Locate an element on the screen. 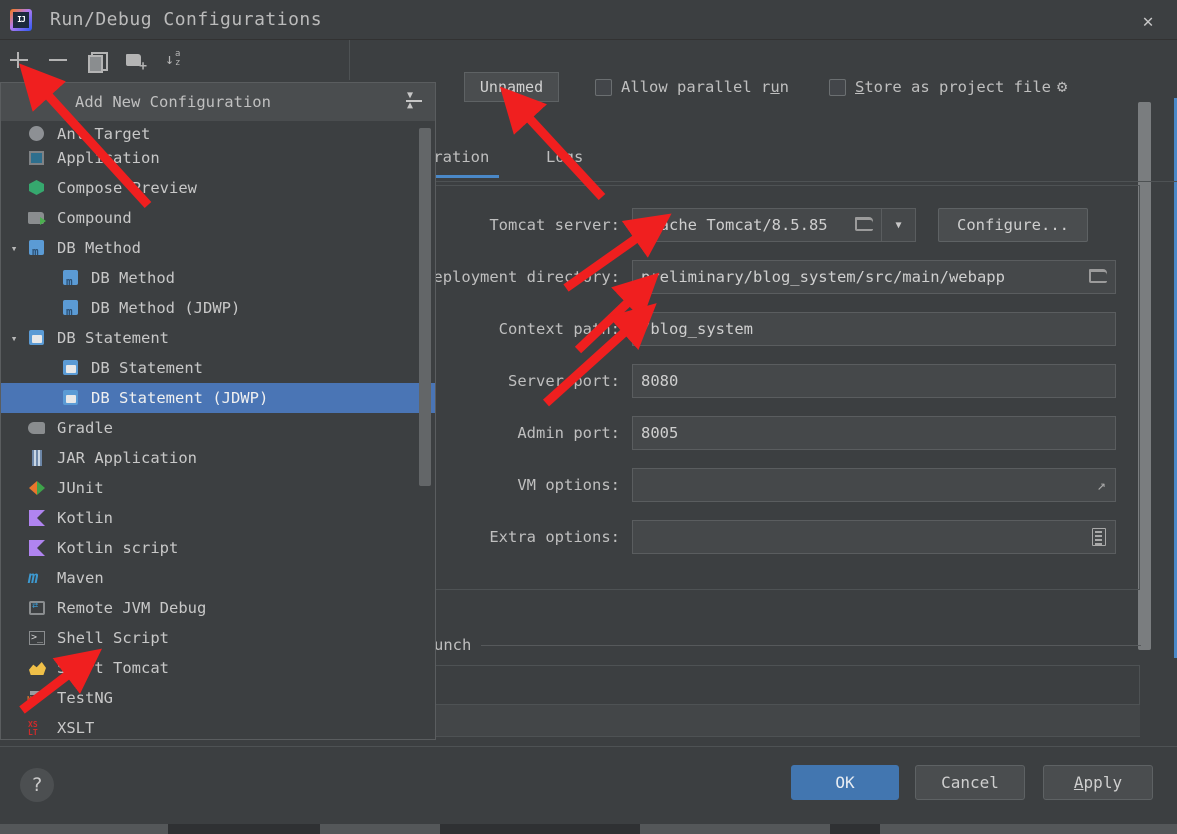 This screenshot has height=834, width=1177. list-item-label: Gradle is located at coordinates (85, 428).